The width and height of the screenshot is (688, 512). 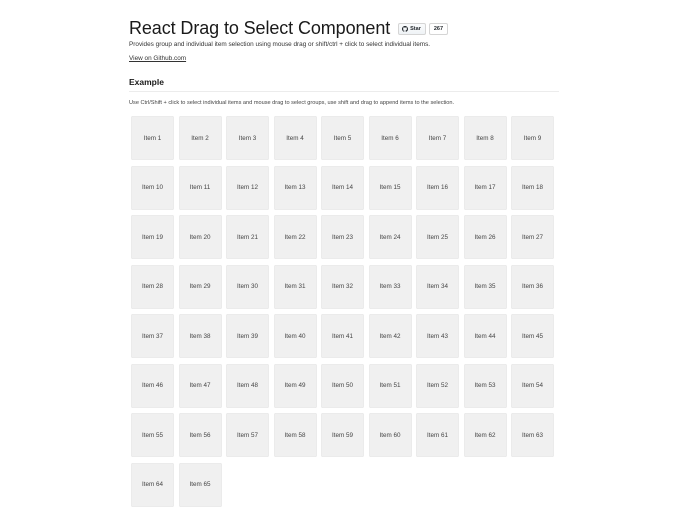 What do you see at coordinates (390, 286) in the screenshot?
I see `grid-item: Item 33` at bounding box center [390, 286].